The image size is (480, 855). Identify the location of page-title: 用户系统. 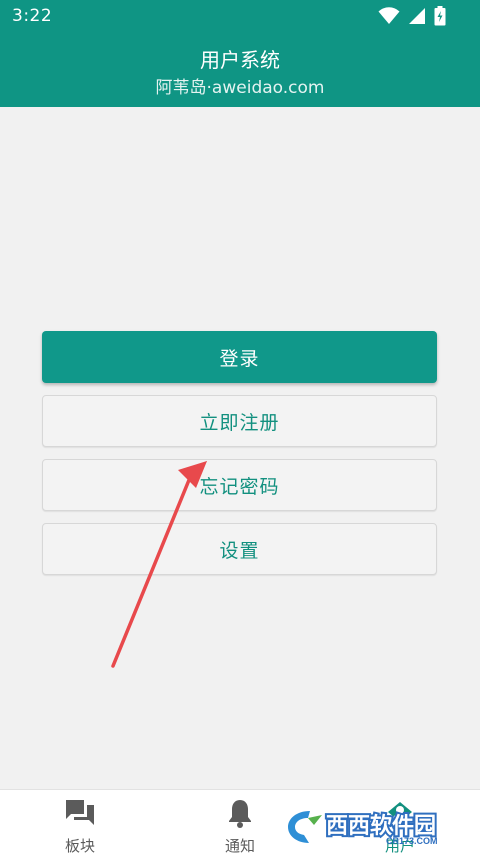
(240, 60).